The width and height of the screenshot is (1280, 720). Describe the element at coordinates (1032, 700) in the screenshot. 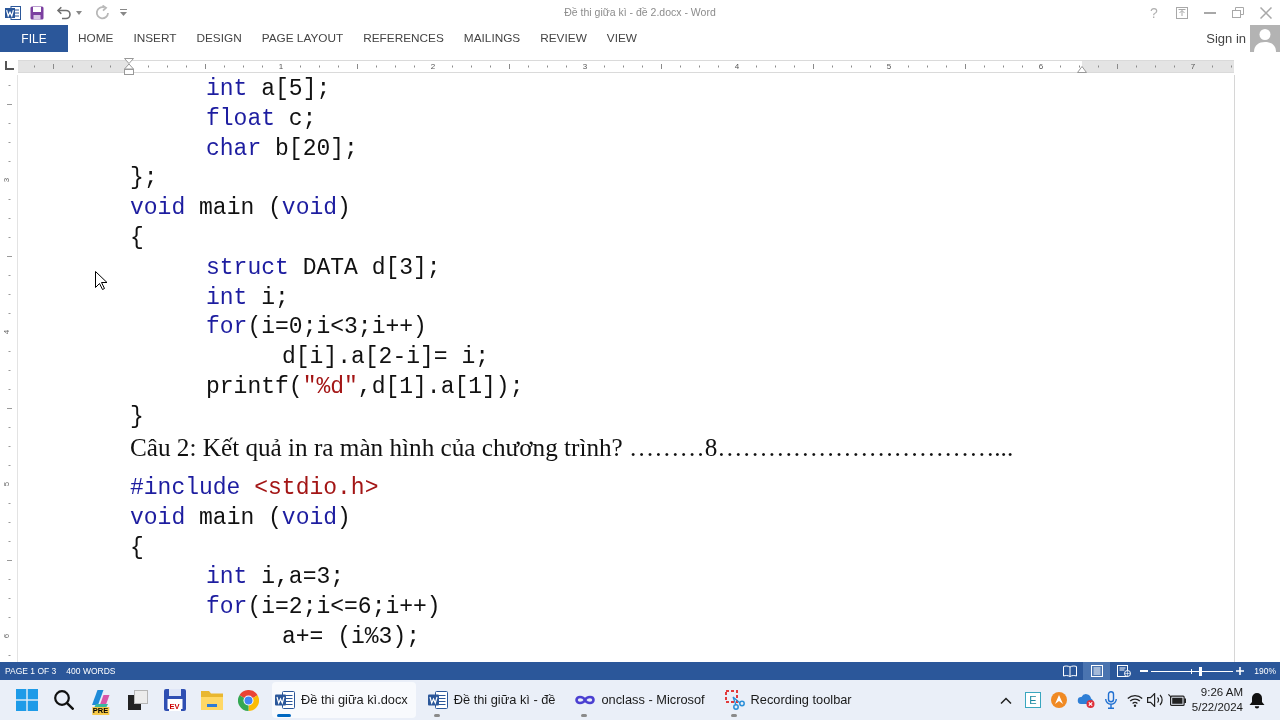

I see `input-language-button: E` at that location.